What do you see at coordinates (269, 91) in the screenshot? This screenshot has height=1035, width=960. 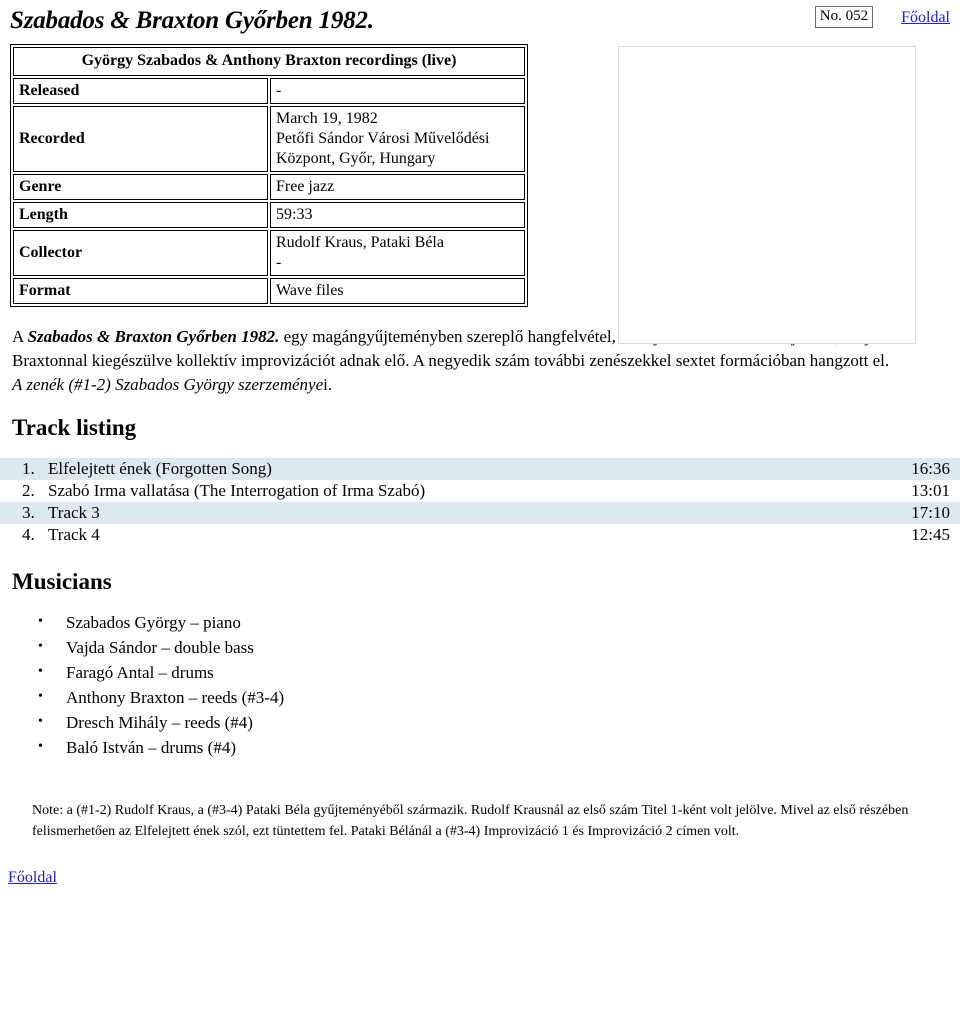 I see `table-row: Released -` at bounding box center [269, 91].